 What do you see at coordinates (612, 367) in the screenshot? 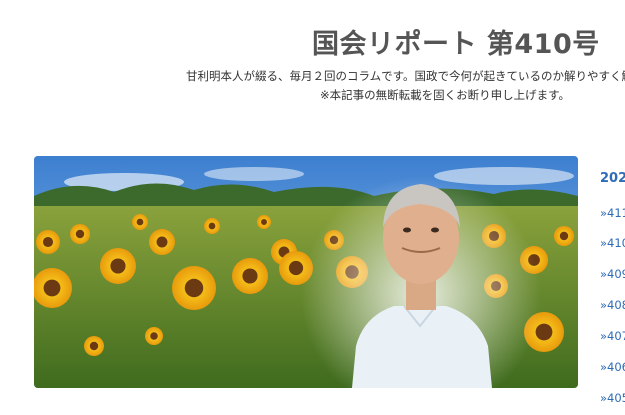
I see `issue-link-406: »406` at bounding box center [612, 367].